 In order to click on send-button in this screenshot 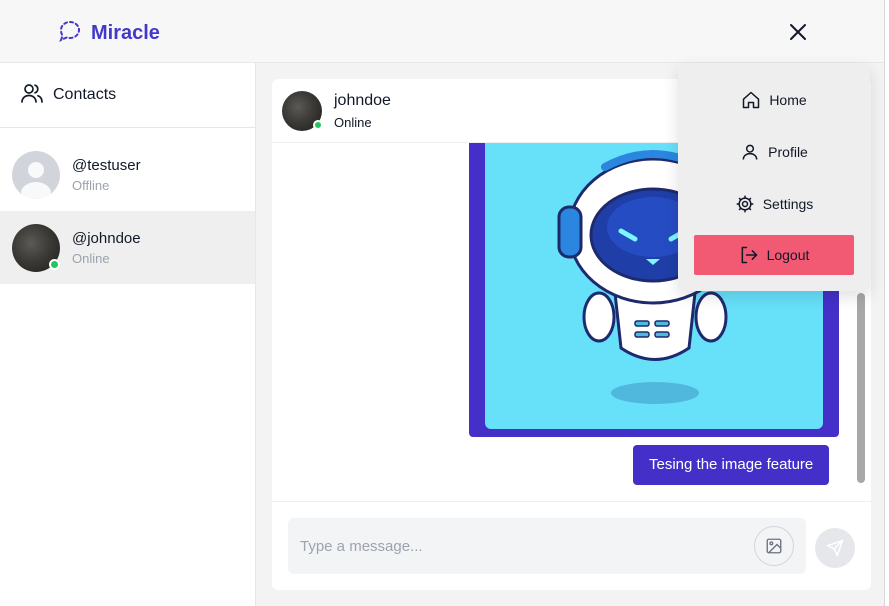, I will do `click(835, 548)`.